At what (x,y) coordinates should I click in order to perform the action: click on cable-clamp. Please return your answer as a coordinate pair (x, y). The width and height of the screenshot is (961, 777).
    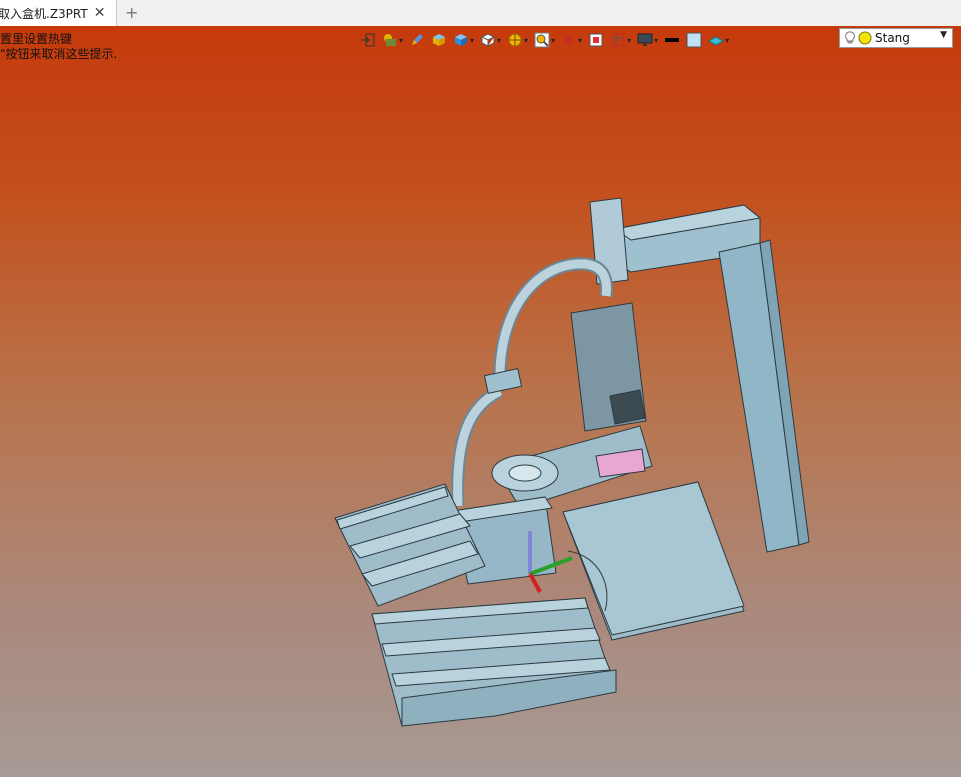
    Looking at the image, I should click on (503, 381).